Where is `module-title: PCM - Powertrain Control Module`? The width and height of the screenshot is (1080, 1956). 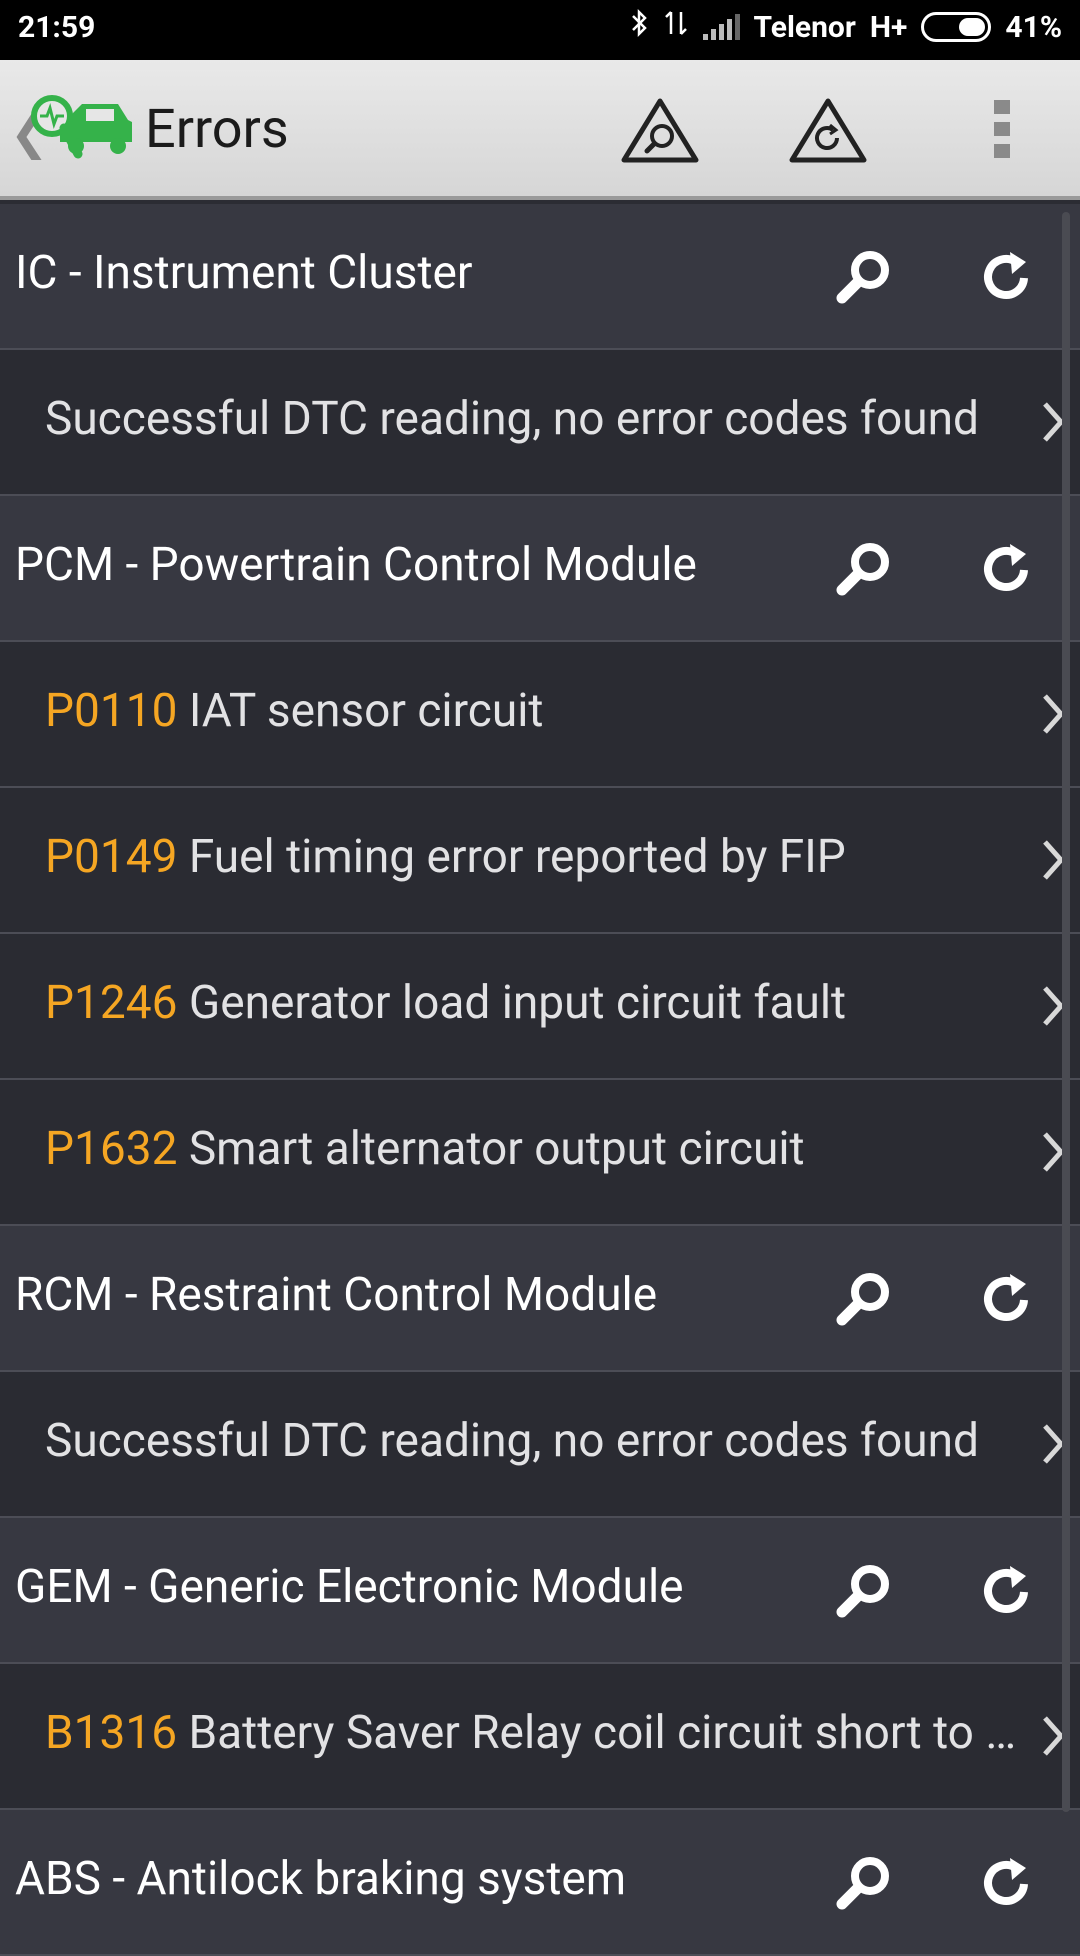
module-title: PCM - Powertrain Control Module is located at coordinates (356, 565).